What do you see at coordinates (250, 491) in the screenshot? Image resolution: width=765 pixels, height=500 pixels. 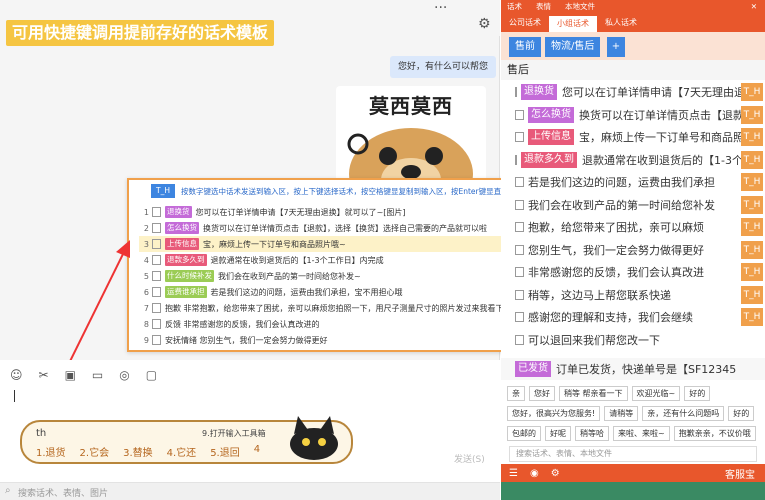 I see `bottom-search-bar: ⌕ 搜索话术、表情、图片` at bounding box center [250, 491].